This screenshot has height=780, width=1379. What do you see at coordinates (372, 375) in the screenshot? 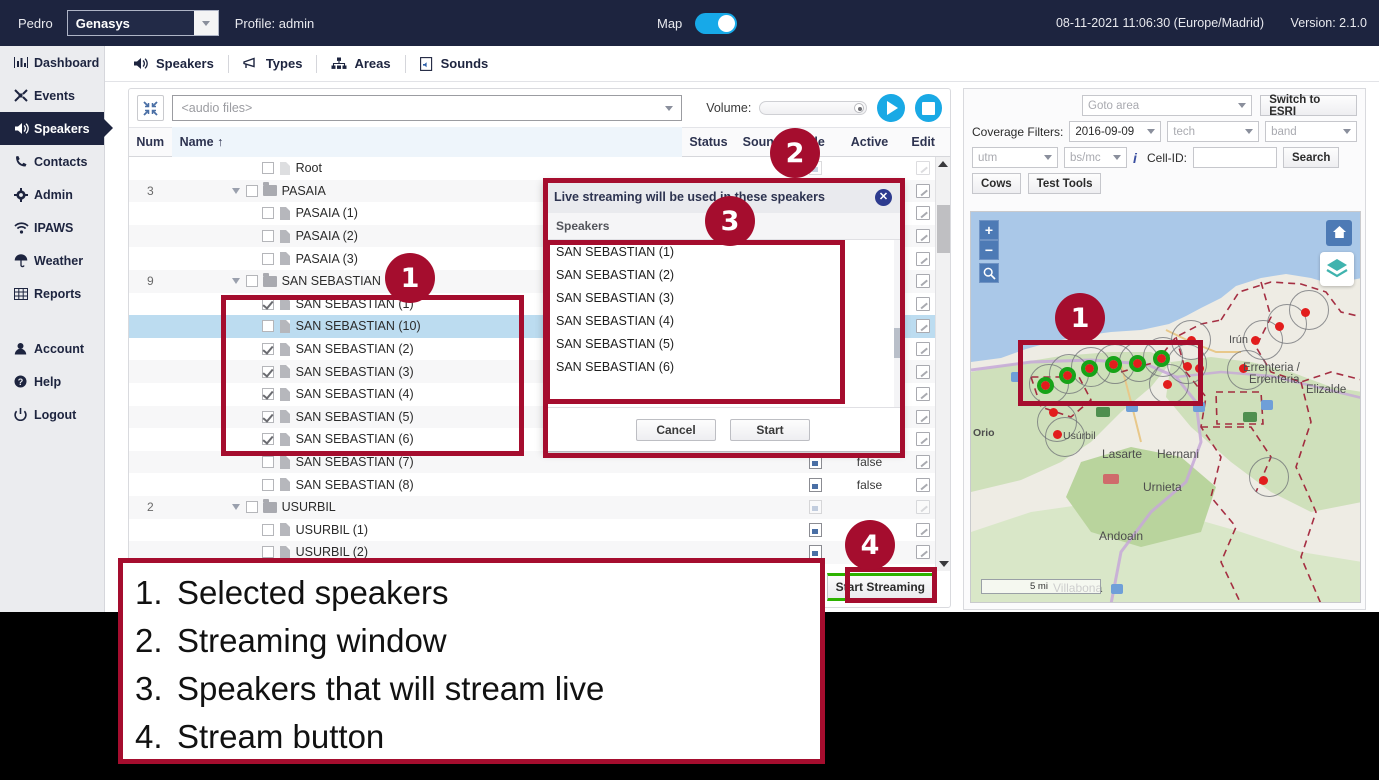
I see `annotation-highlight-1-speakers` at bounding box center [372, 375].